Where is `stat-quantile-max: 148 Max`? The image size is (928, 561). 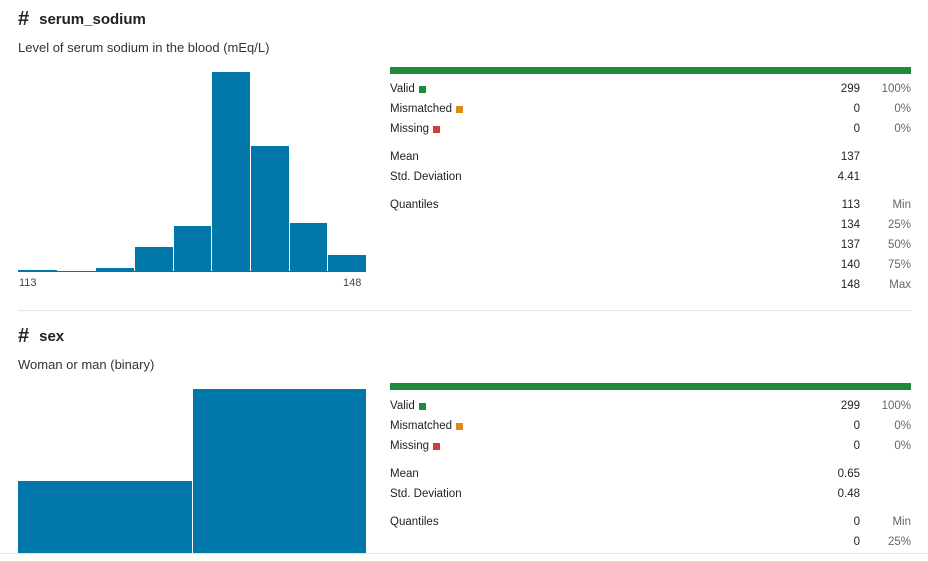
stat-quantile-max: 148 Max is located at coordinates (875, 285).